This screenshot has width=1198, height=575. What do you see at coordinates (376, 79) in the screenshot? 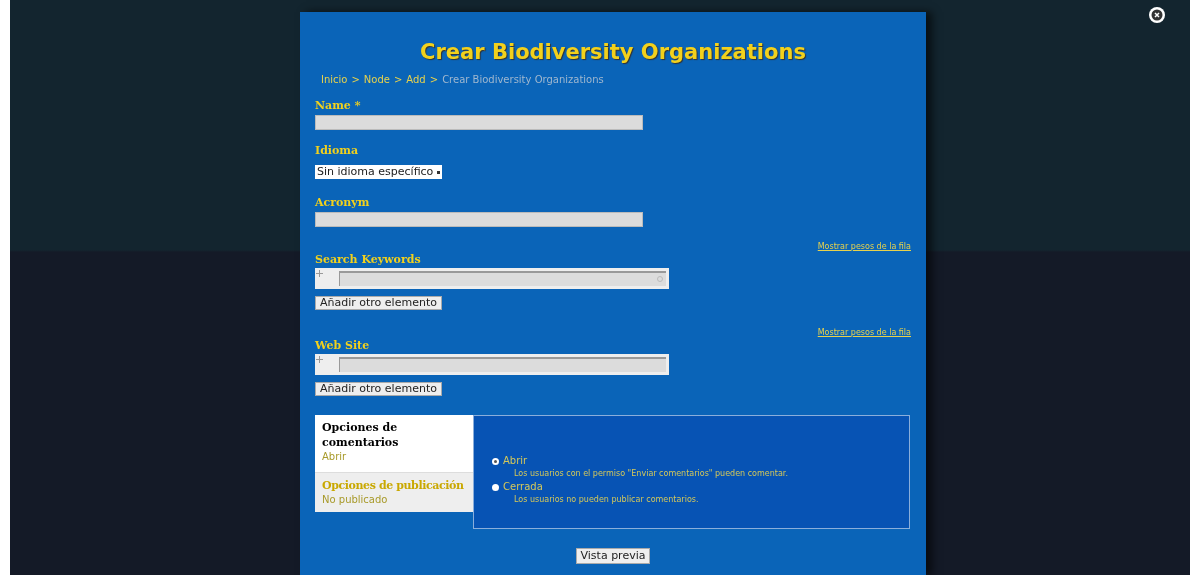
I see `breadcrumb-link: Node` at bounding box center [376, 79].